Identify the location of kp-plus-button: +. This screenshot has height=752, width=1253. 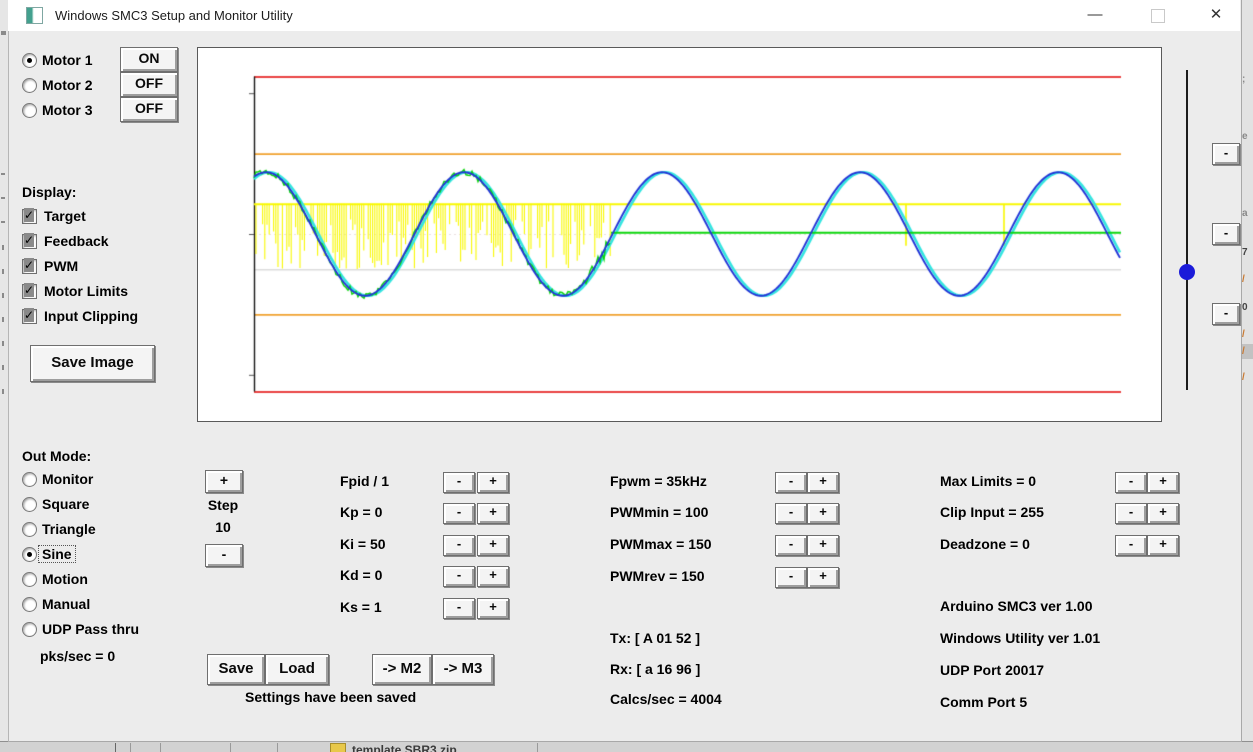
(493, 513).